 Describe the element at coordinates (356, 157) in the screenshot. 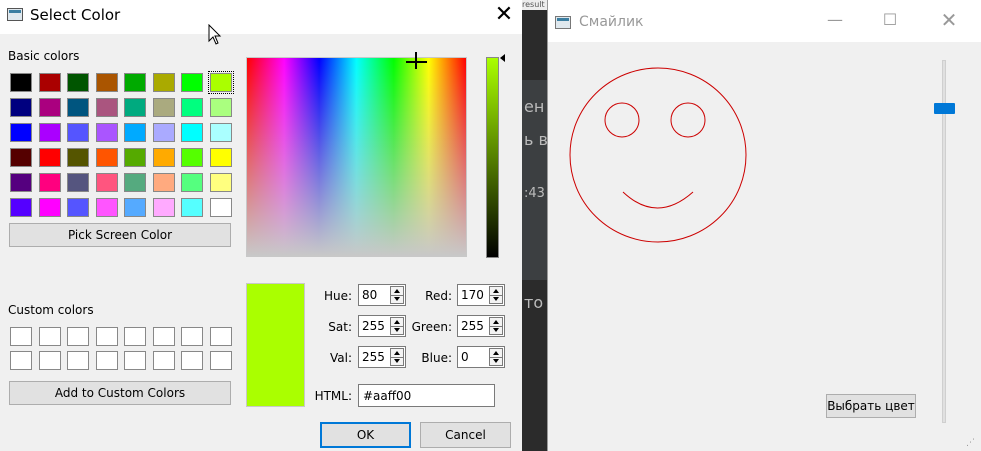

I see `color-spectrum` at that location.